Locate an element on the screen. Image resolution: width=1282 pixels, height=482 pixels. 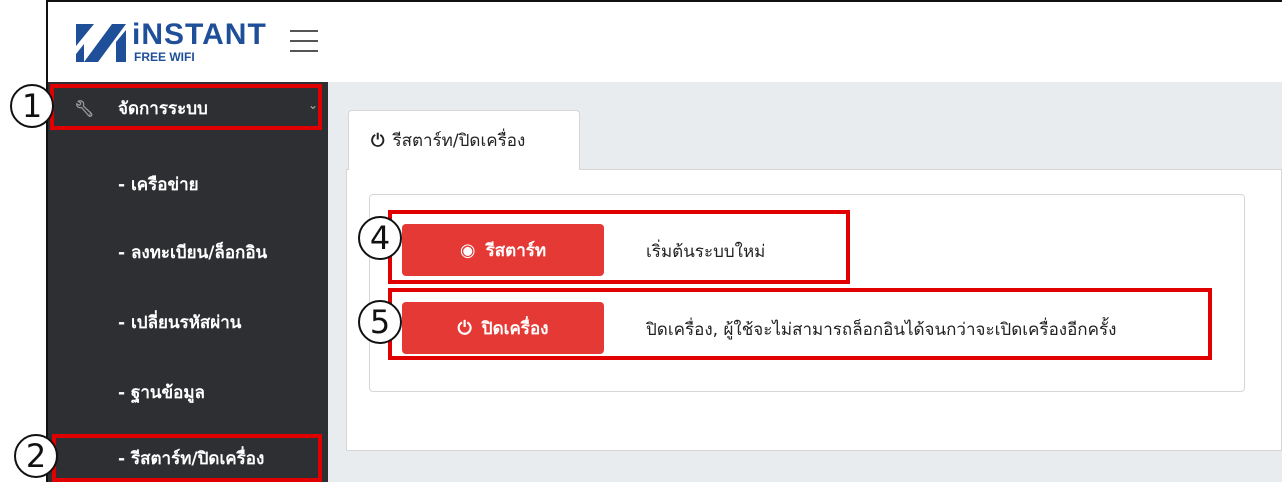
tab-restart-shutdown: ⏻ รีสตาร์ท/ปิดเครื่อง is located at coordinates (464, 140).